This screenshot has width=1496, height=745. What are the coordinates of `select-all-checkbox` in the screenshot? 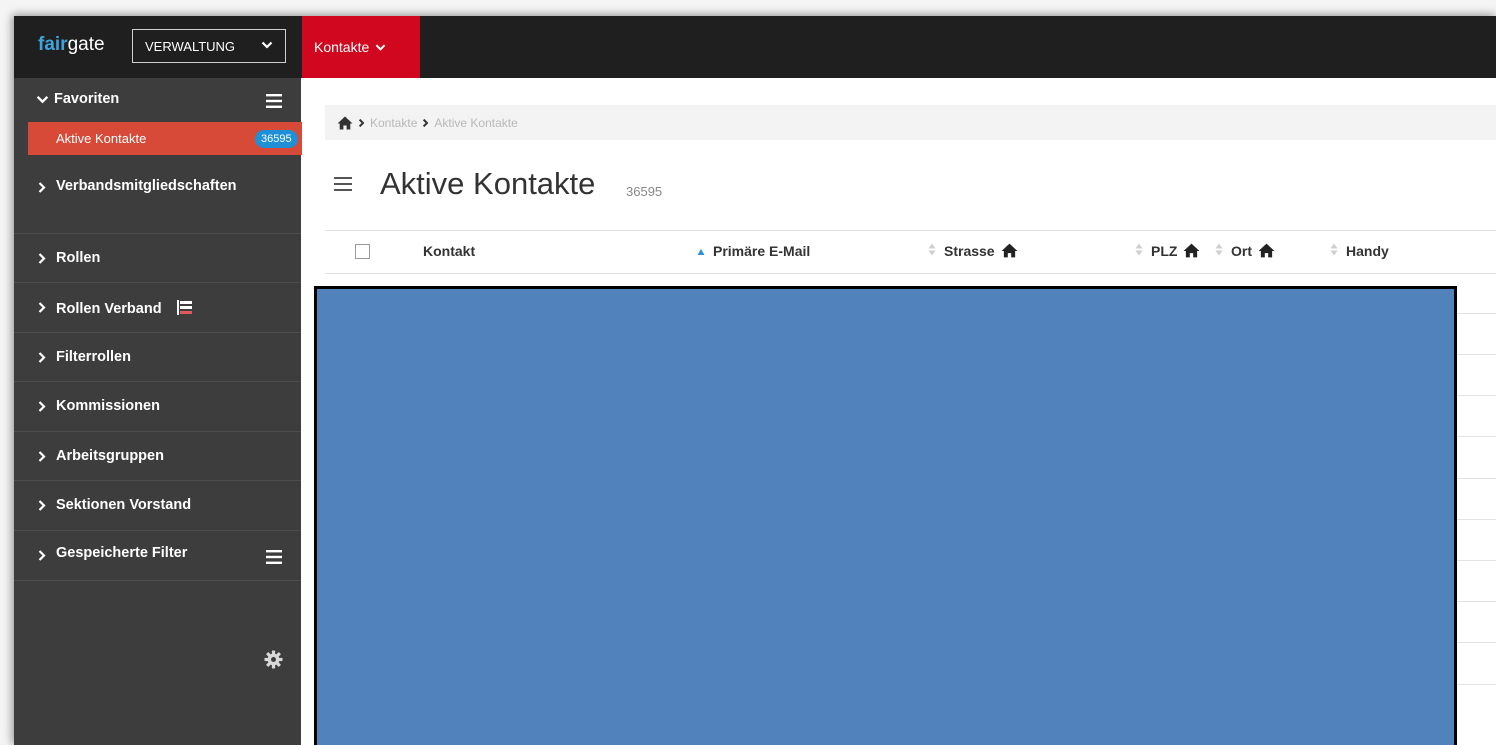 It's located at (362, 251).